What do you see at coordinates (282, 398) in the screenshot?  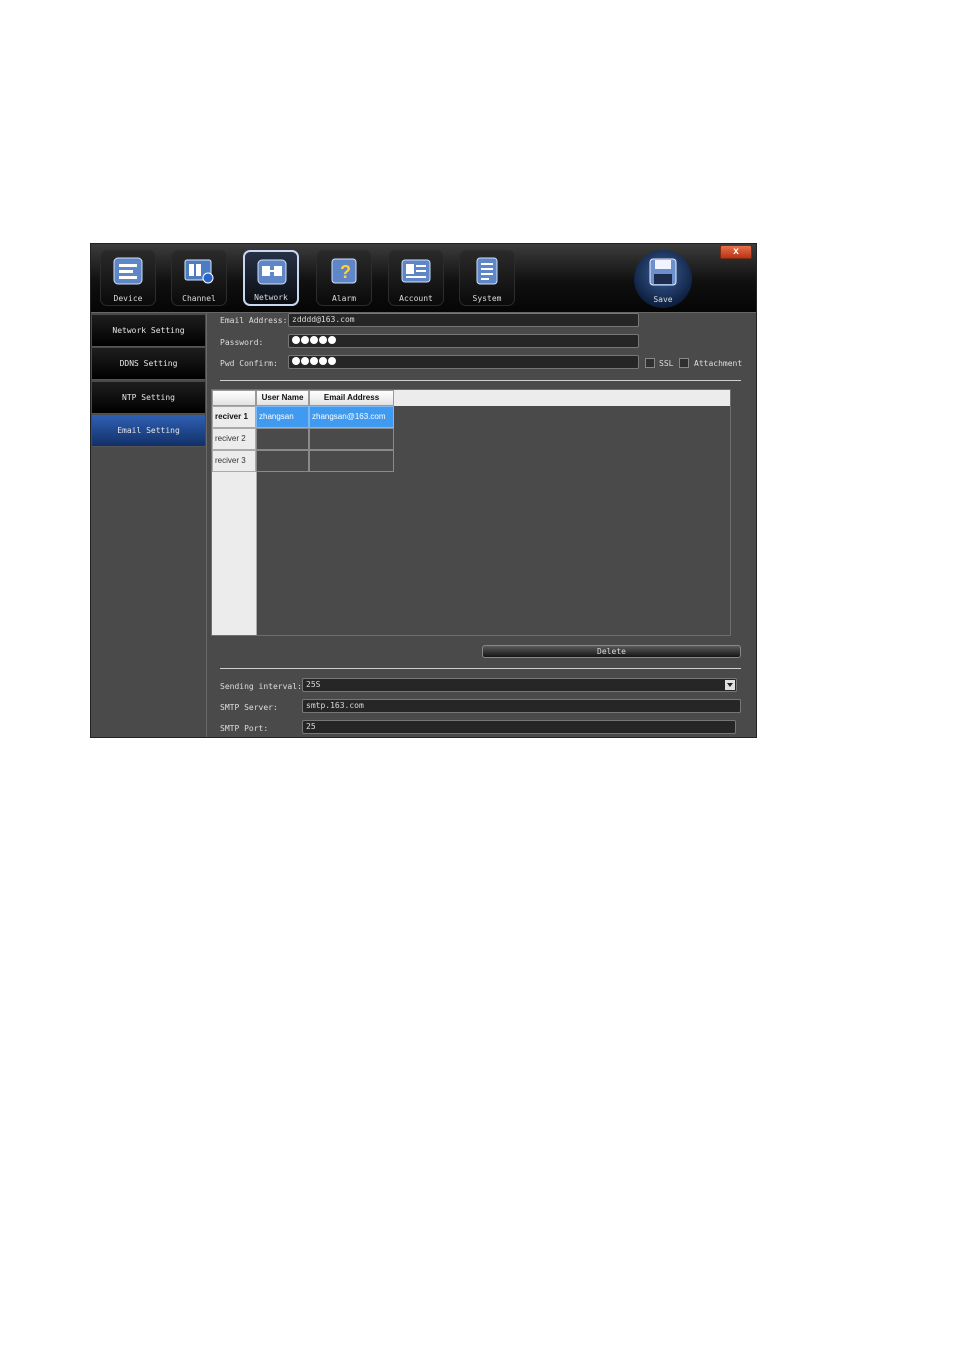 I see `column-header-user-name: User Name` at bounding box center [282, 398].